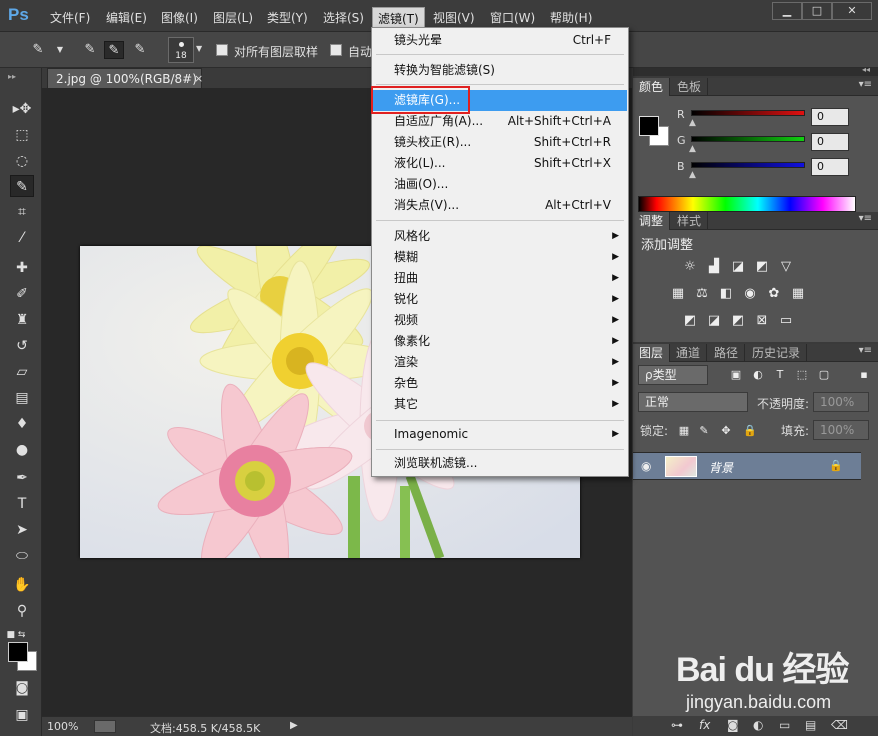  Describe the element at coordinates (500, 163) in the screenshot. I see `menu-item-liquify: 液化(L)... Shift+Ctrl+X` at that location.